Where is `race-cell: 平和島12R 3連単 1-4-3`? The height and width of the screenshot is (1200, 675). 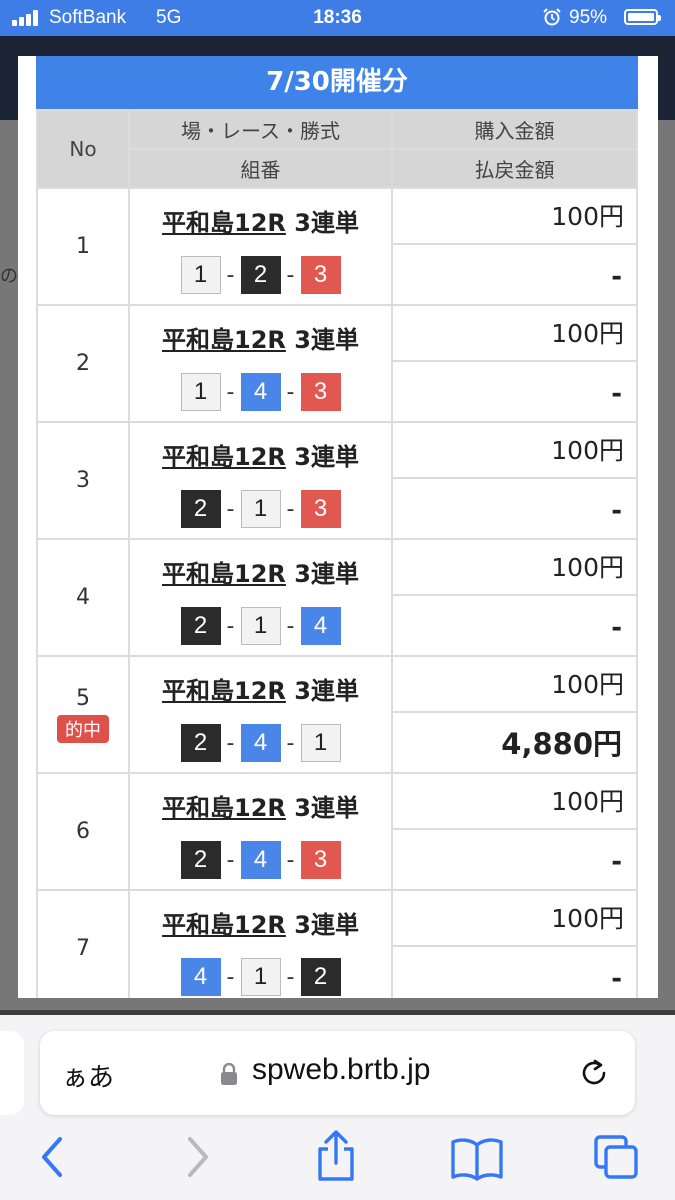 race-cell: 平和島12R 3連単 1-4-3 is located at coordinates (260, 363).